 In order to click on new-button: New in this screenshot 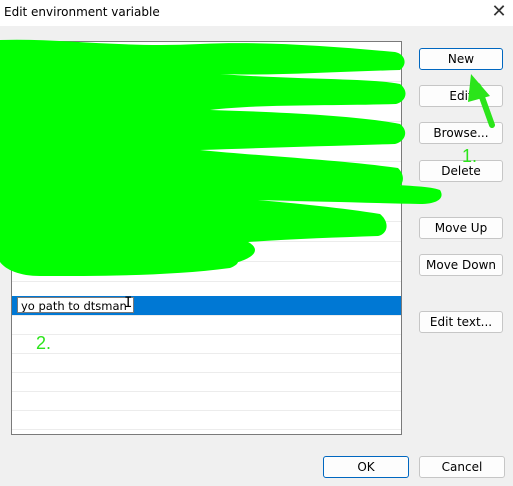, I will do `click(461, 59)`.